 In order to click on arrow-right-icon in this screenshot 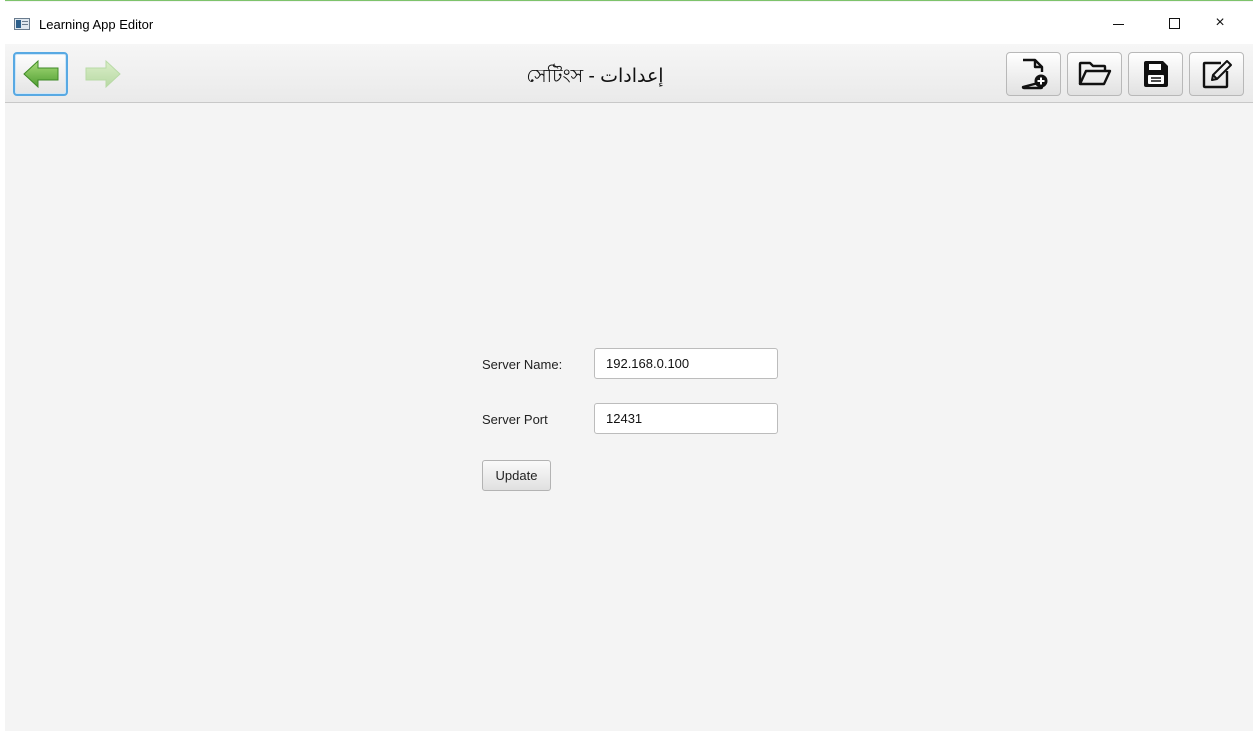, I will do `click(103, 74)`.